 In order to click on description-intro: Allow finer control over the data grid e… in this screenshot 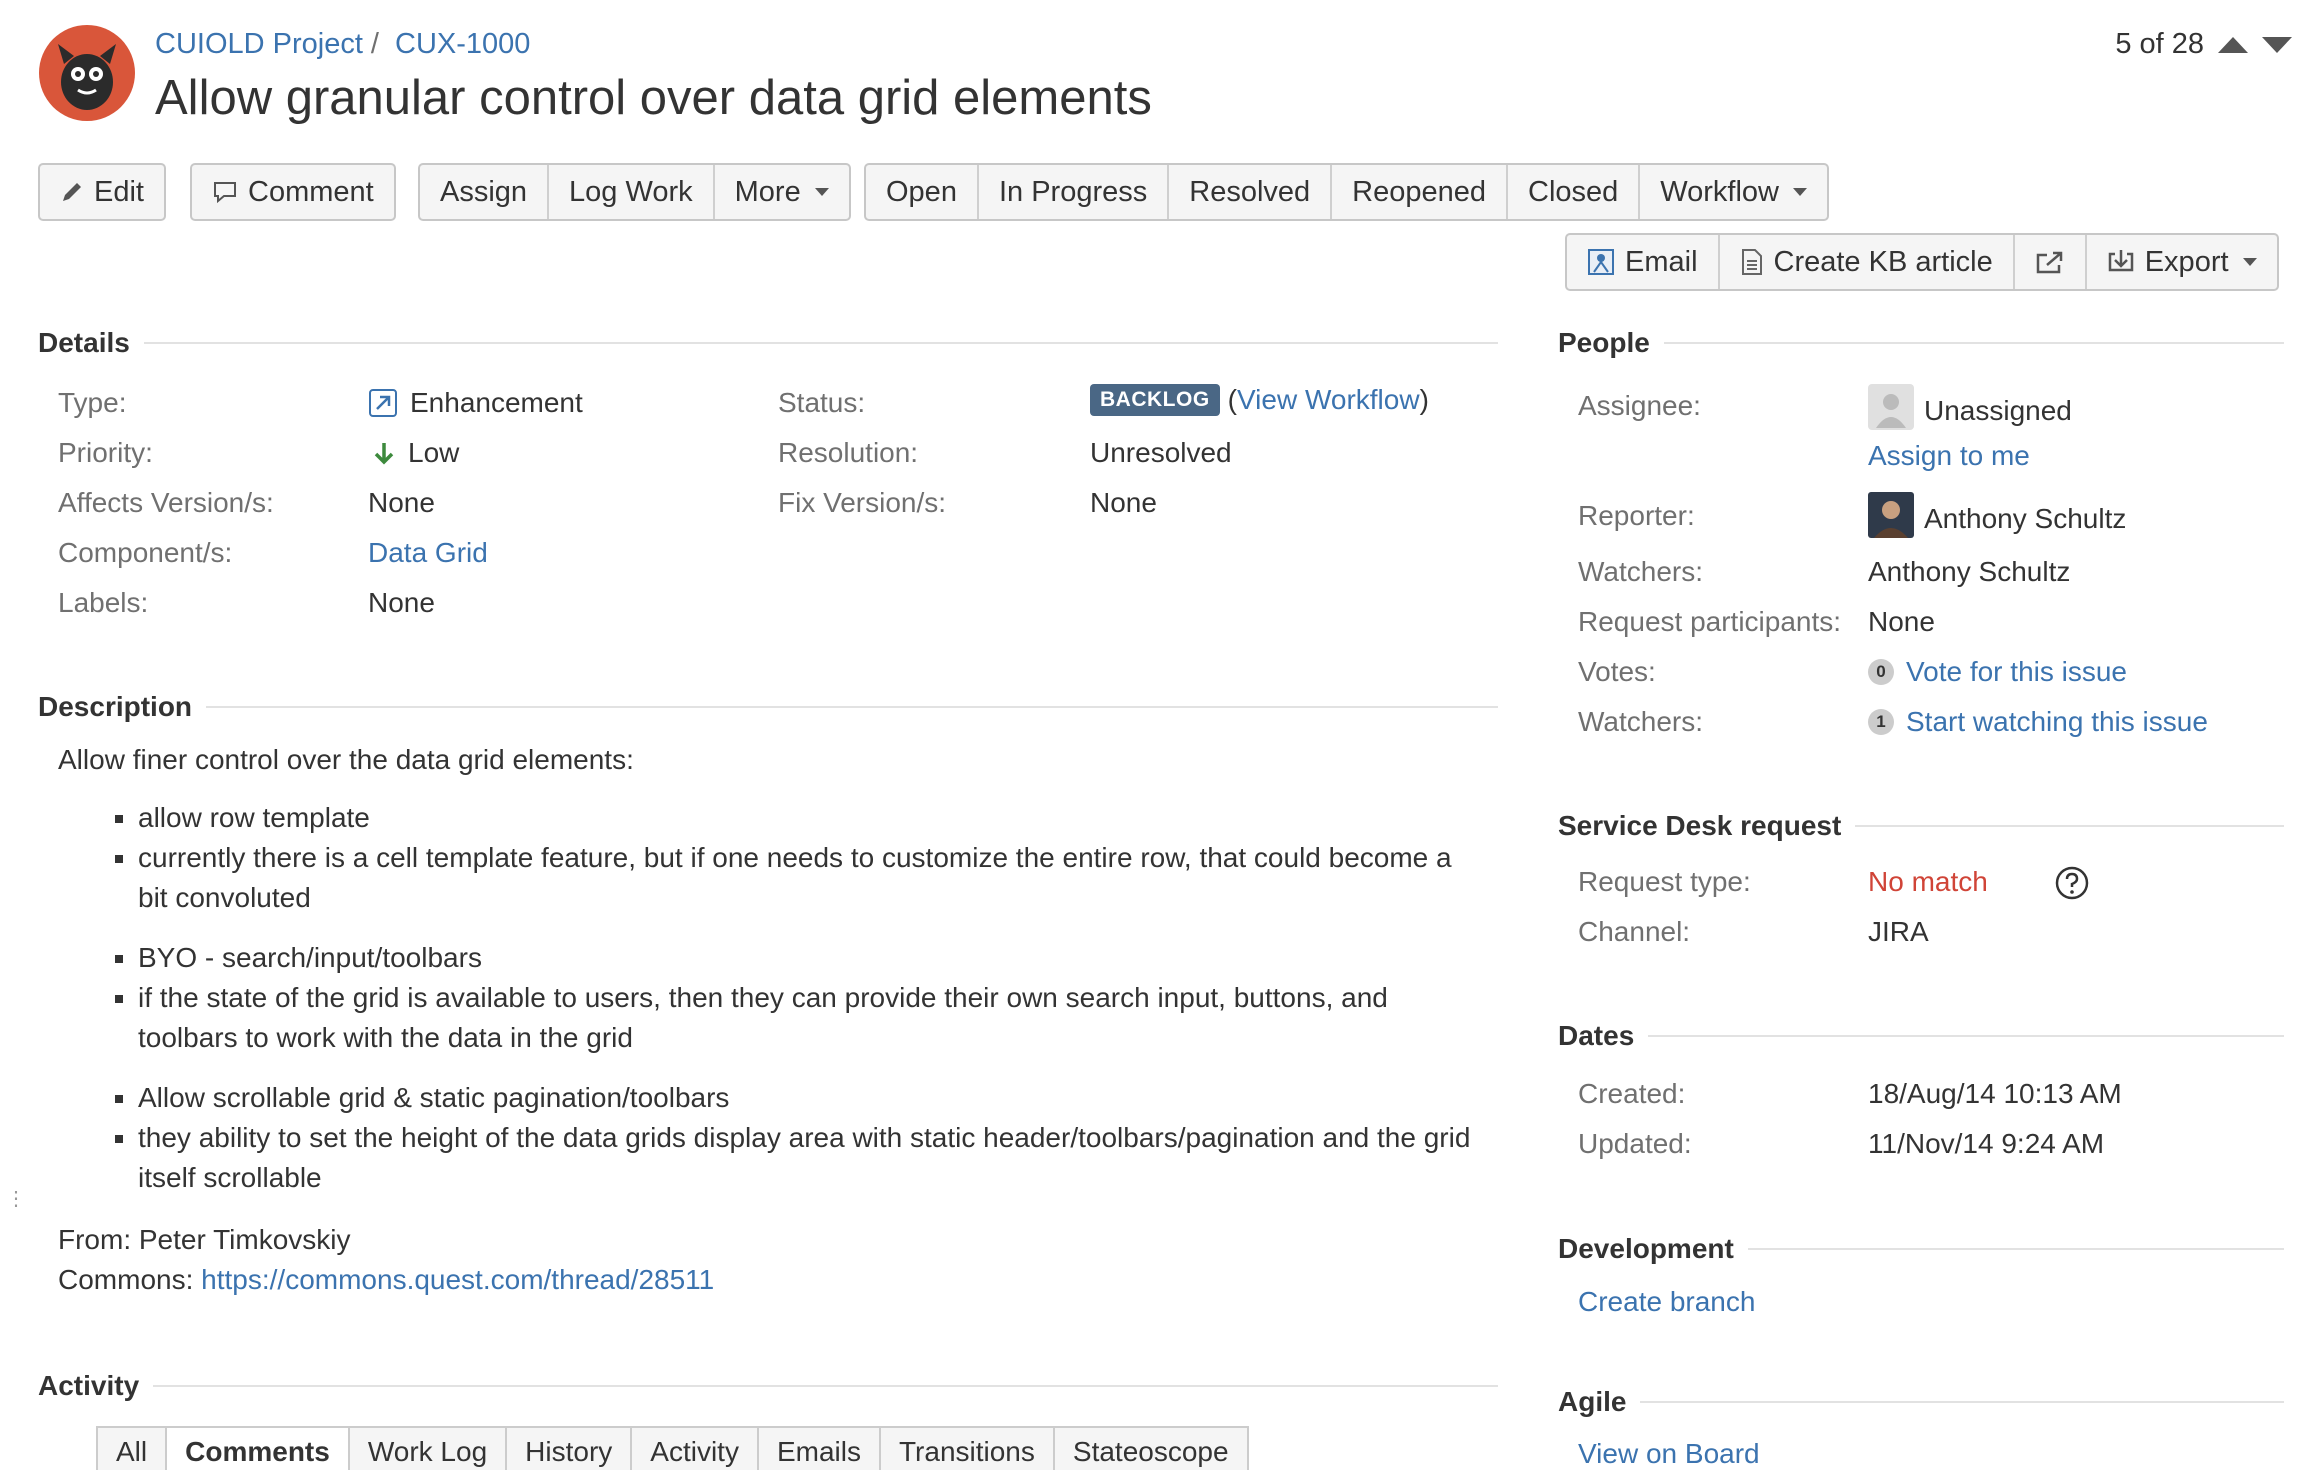, I will do `click(346, 759)`.